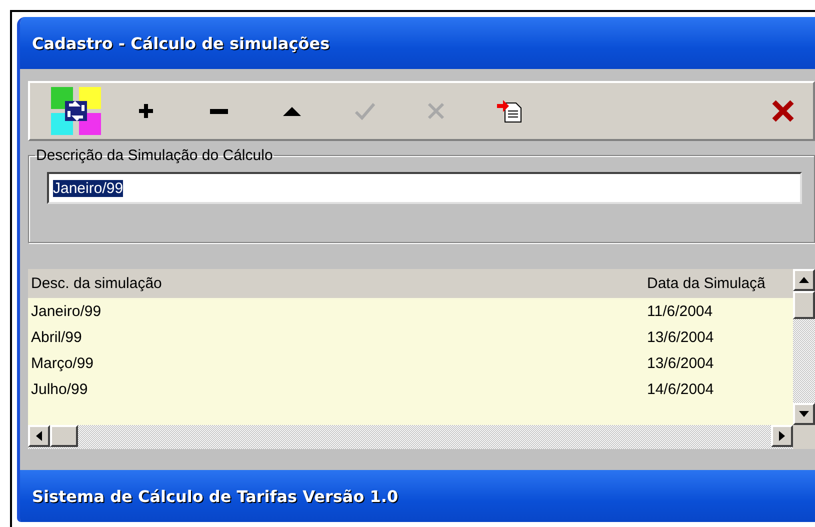 The width and height of the screenshot is (815, 527). Describe the element at coordinates (436, 111) in the screenshot. I see `cross-icon` at that location.